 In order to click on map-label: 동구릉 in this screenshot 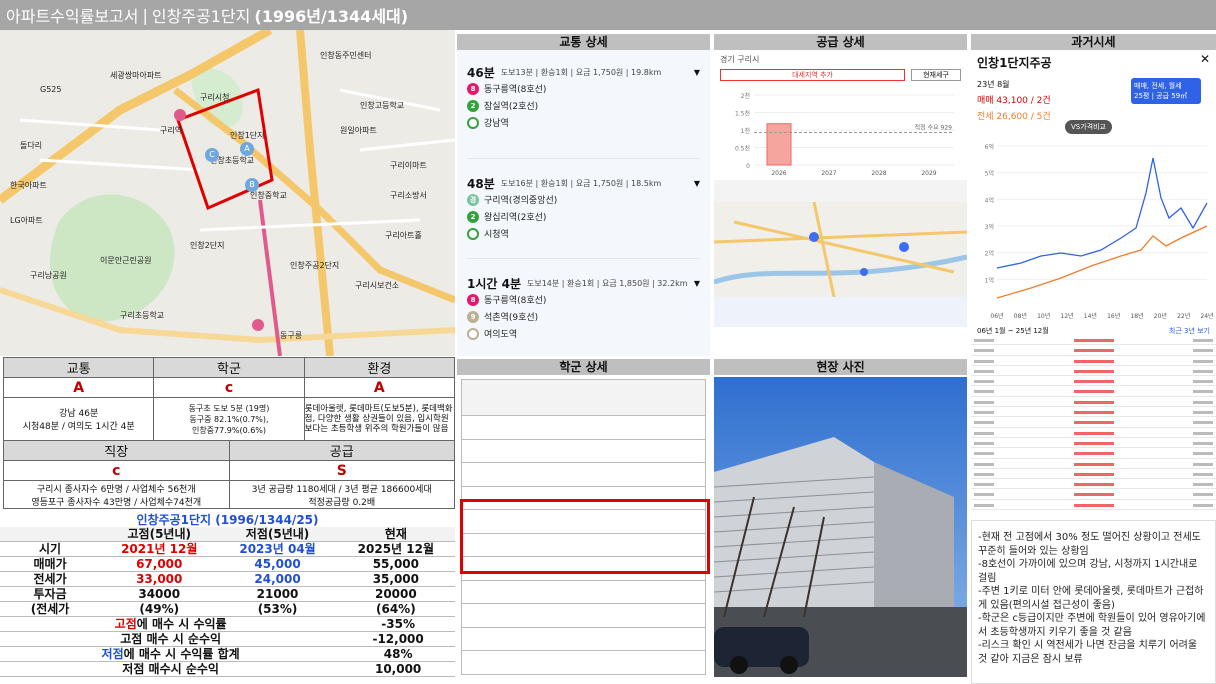, I will do `click(291, 335)`.